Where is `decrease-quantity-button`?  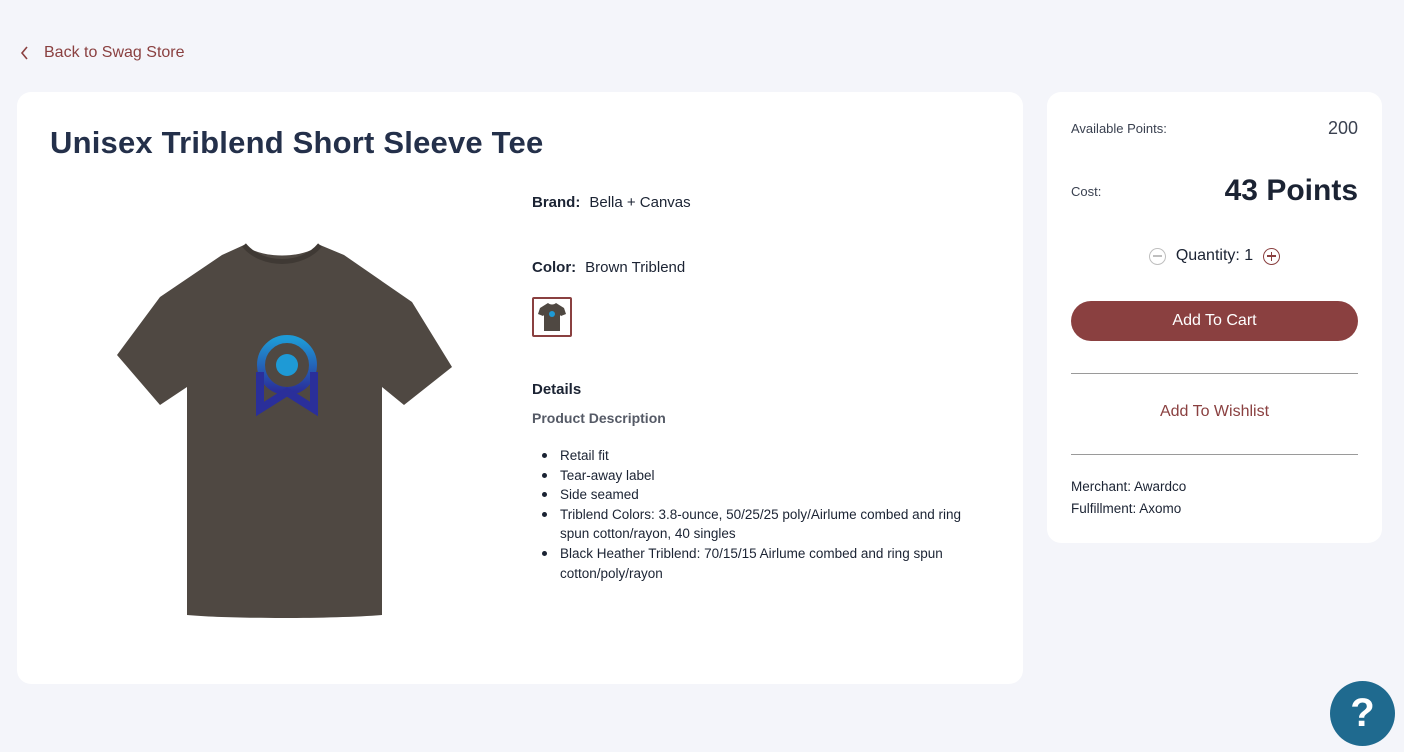 decrease-quantity-button is located at coordinates (1157, 256).